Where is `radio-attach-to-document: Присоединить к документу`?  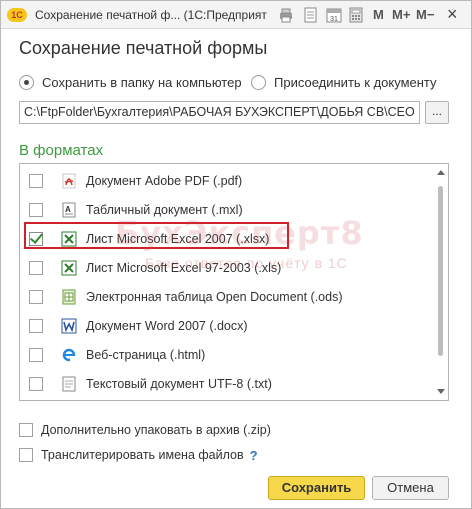
radio-attach-to-document: Присоединить к документу is located at coordinates (344, 82).